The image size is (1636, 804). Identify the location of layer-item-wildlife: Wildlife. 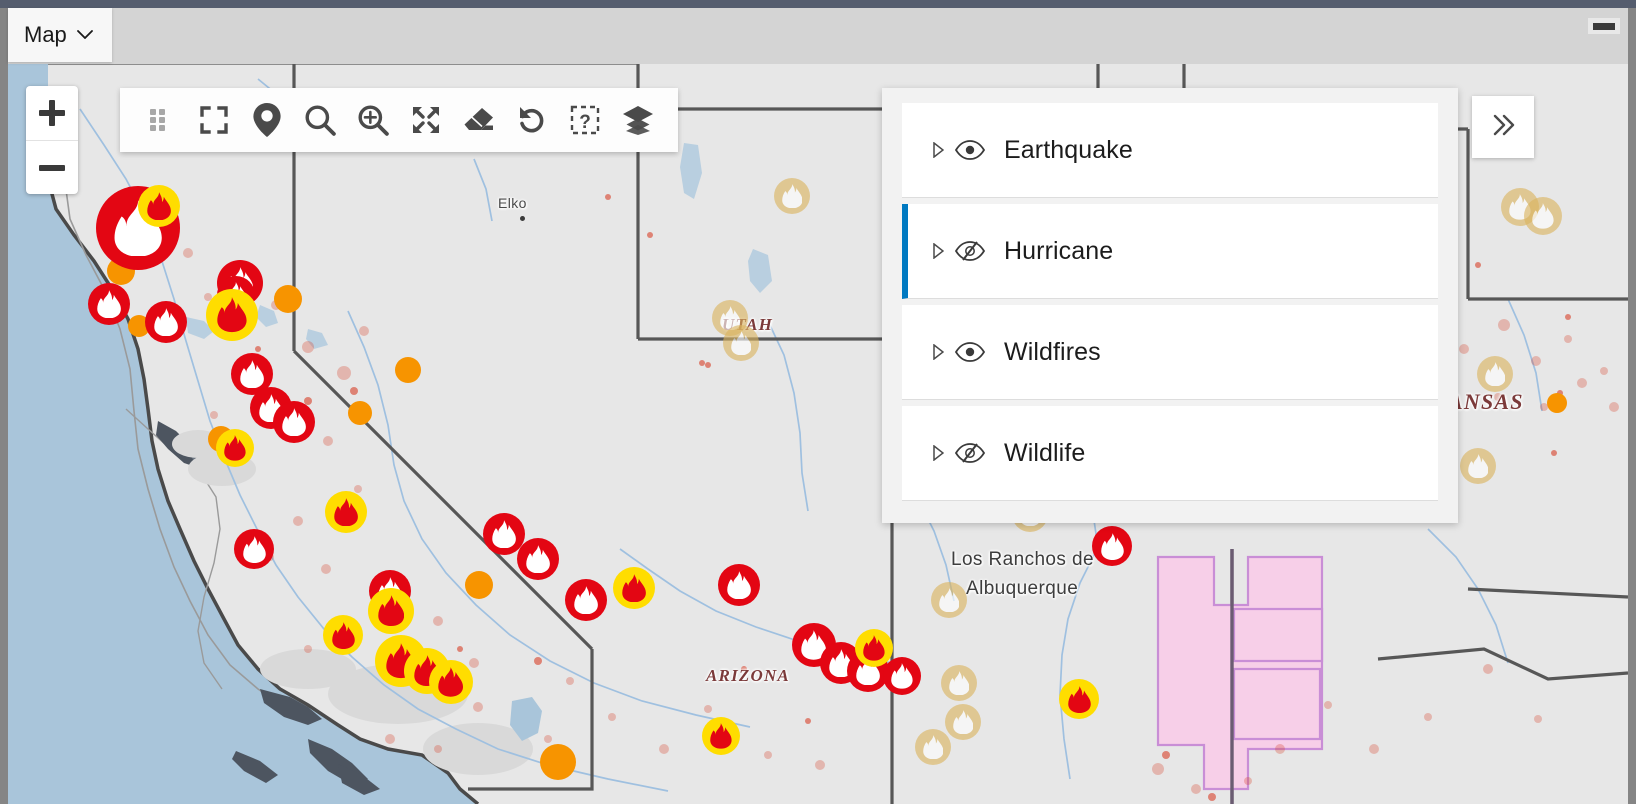
(1170, 453).